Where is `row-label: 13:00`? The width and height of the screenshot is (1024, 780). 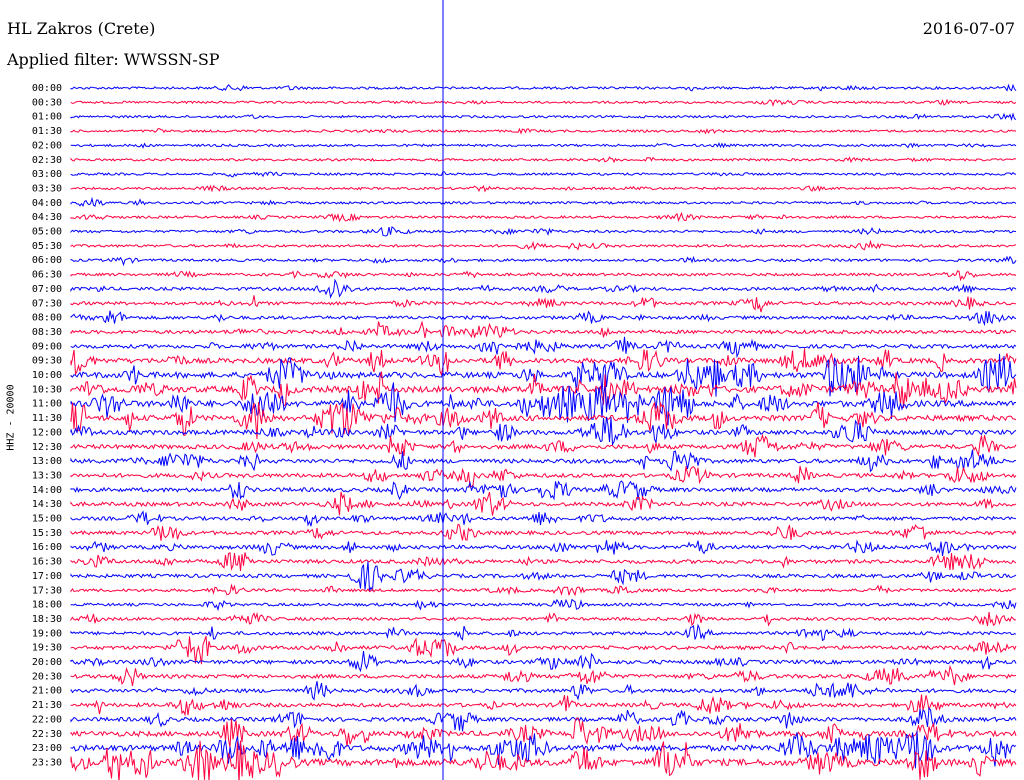
row-label: 13:00 is located at coordinates (47, 461).